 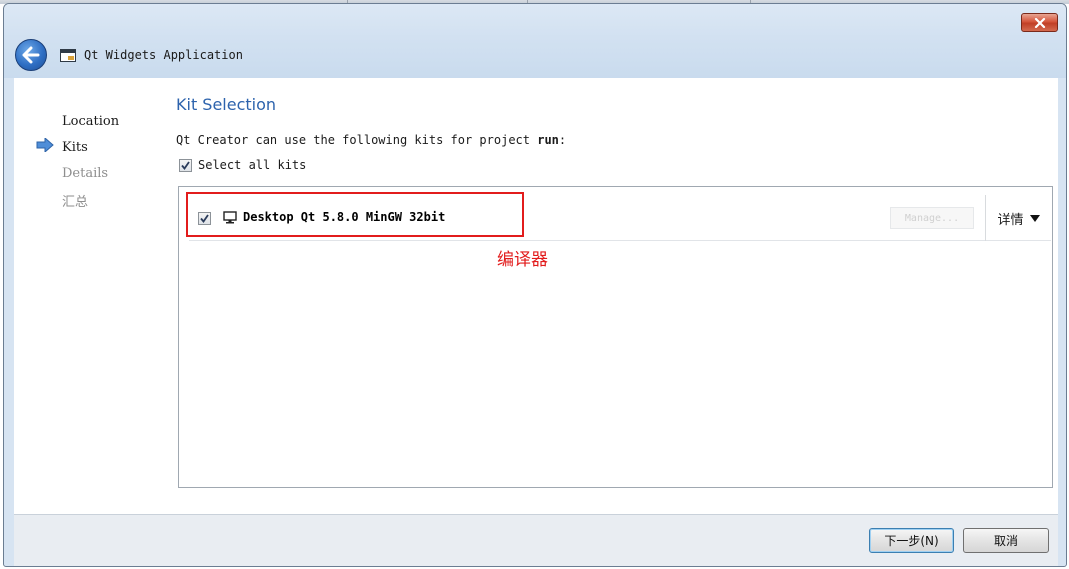 What do you see at coordinates (163, 55) in the screenshot?
I see `window-title: Qt Widgets Application` at bounding box center [163, 55].